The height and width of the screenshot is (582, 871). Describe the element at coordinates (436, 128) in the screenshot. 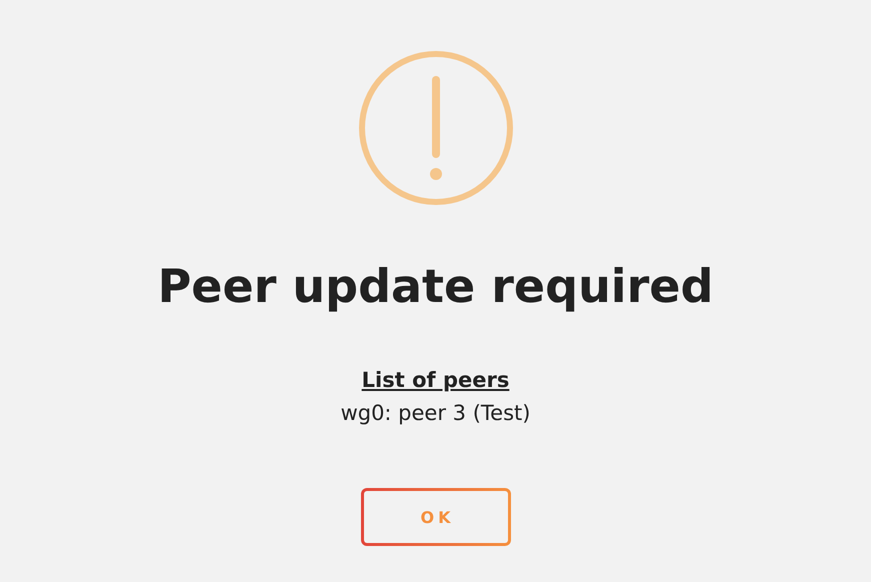

I see `warning-icon` at that location.